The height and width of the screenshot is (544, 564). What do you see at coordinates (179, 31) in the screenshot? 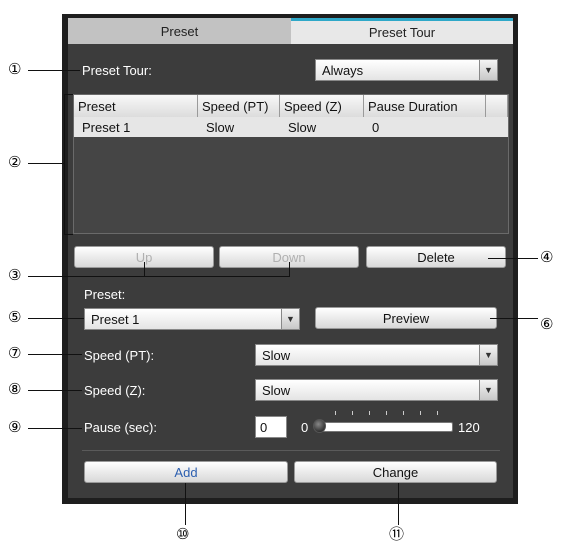
I see `tab-preset: Preset` at bounding box center [179, 31].